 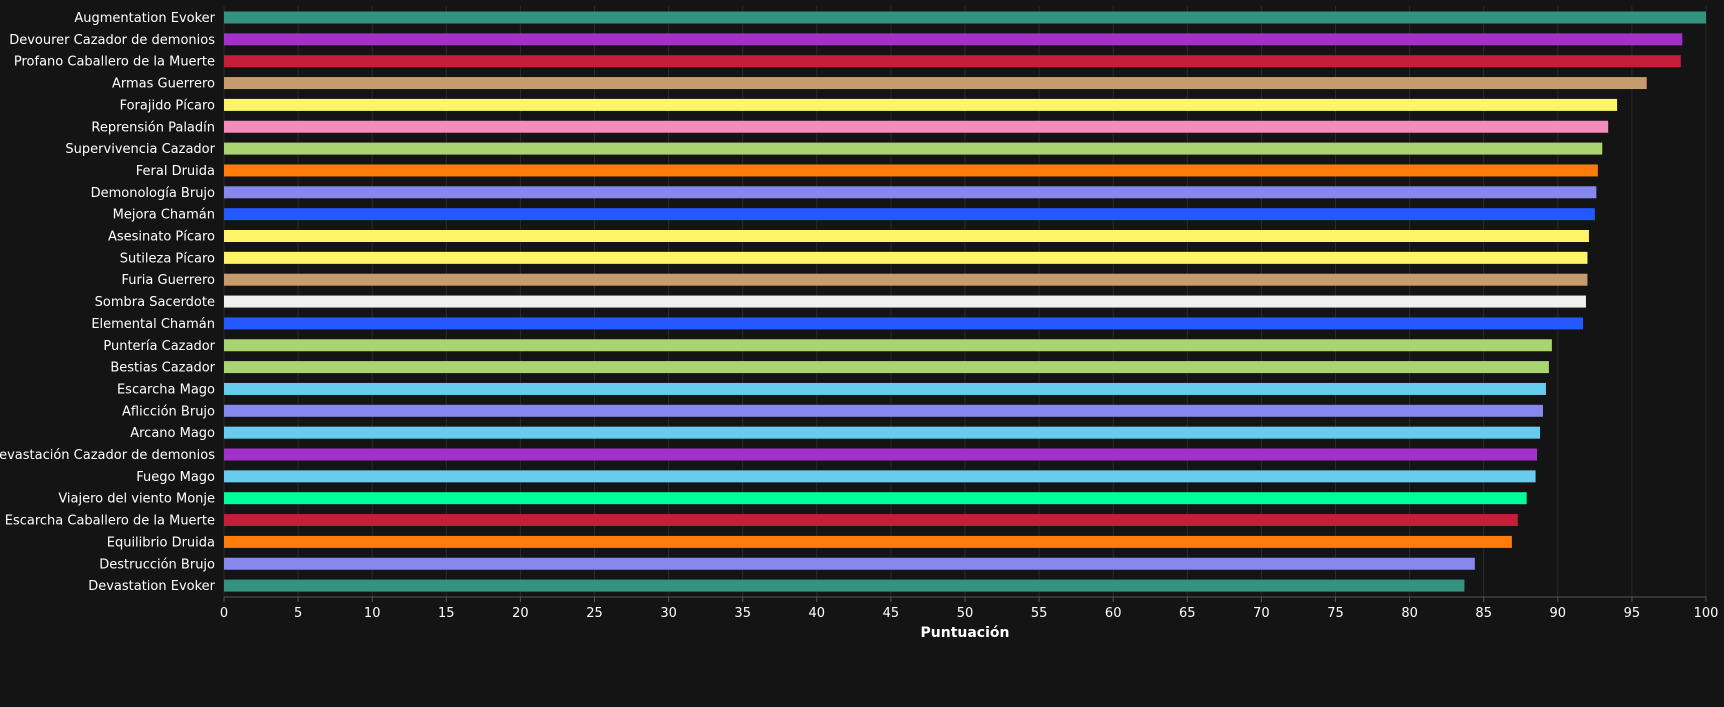 What do you see at coordinates (162, 368) in the screenshot?
I see `category-label: Bestias Cazador` at bounding box center [162, 368].